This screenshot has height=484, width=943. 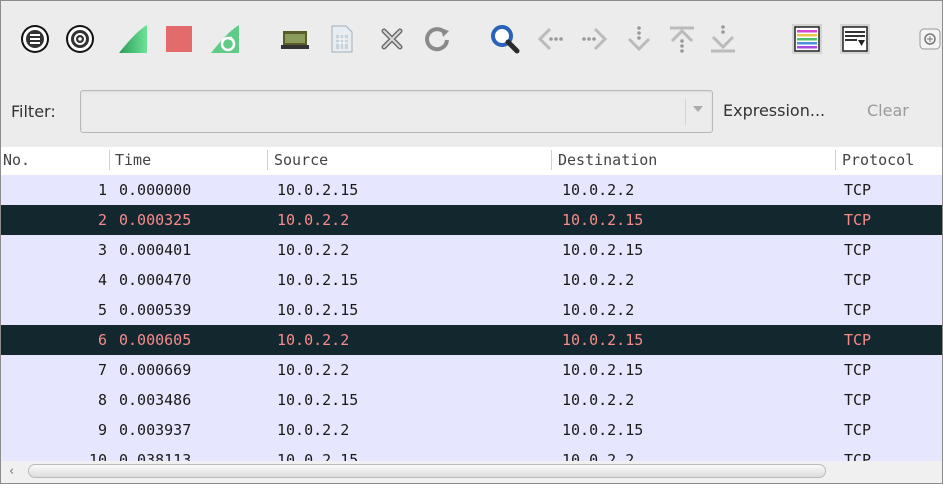 I want to click on cell-no: 7, so click(x=102, y=370).